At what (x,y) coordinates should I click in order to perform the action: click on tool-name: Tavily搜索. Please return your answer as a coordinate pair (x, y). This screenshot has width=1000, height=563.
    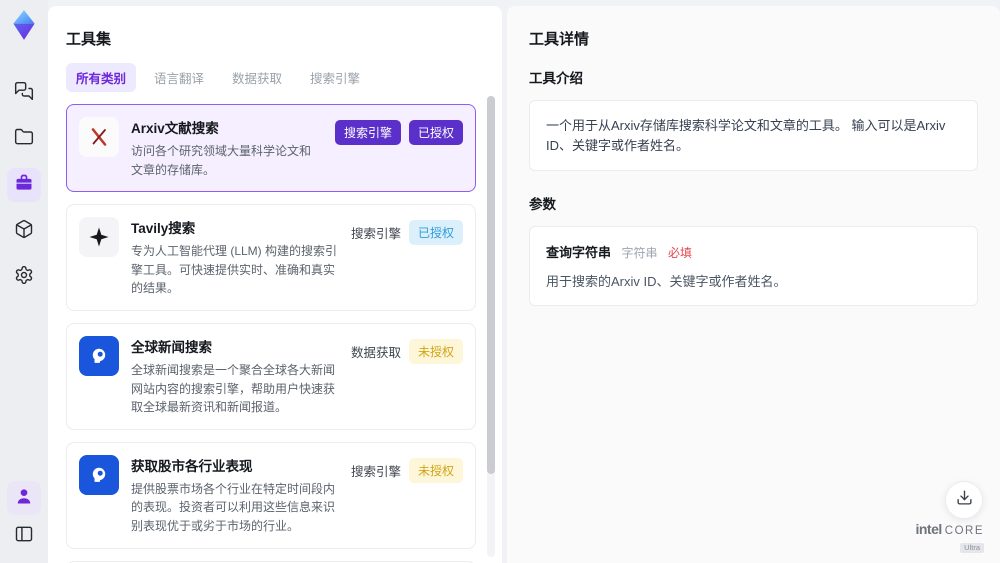
    Looking at the image, I should click on (163, 229).